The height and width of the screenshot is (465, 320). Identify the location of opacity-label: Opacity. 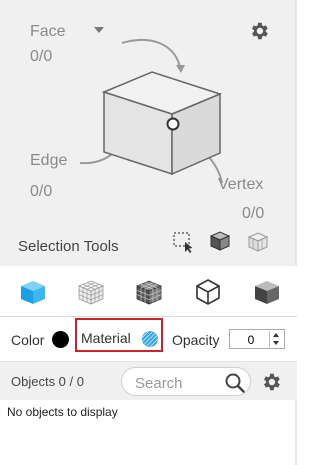
(196, 340).